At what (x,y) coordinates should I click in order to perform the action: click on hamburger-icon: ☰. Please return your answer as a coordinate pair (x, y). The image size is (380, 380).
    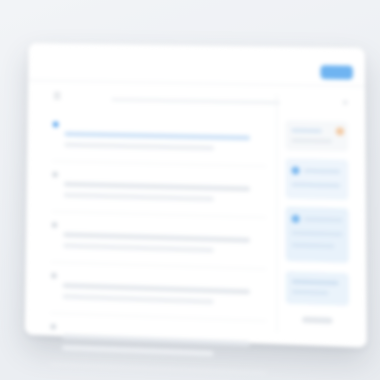
    Looking at the image, I should click on (58, 97).